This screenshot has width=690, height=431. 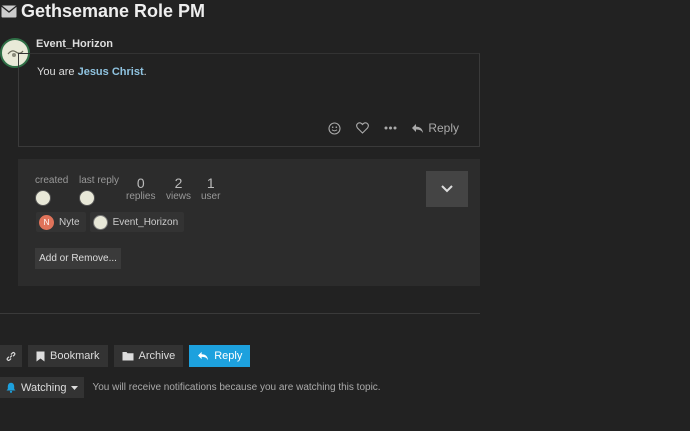 I want to click on post-text-end: ., so click(x=145, y=72).